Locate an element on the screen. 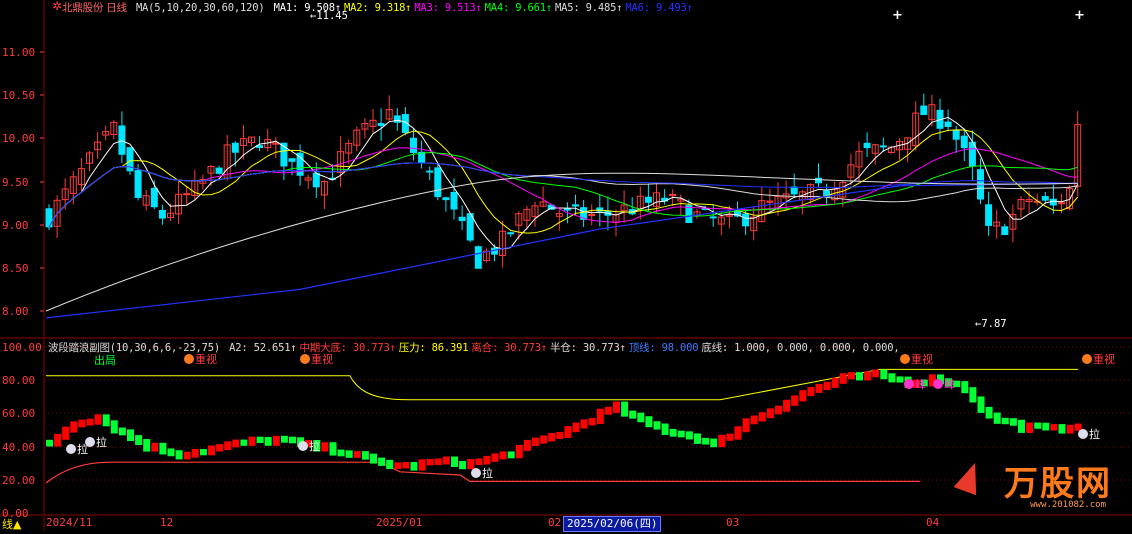 This screenshot has width=1132, height=534. sub-value-label: 顶线: 98.000 is located at coordinates (663, 348).